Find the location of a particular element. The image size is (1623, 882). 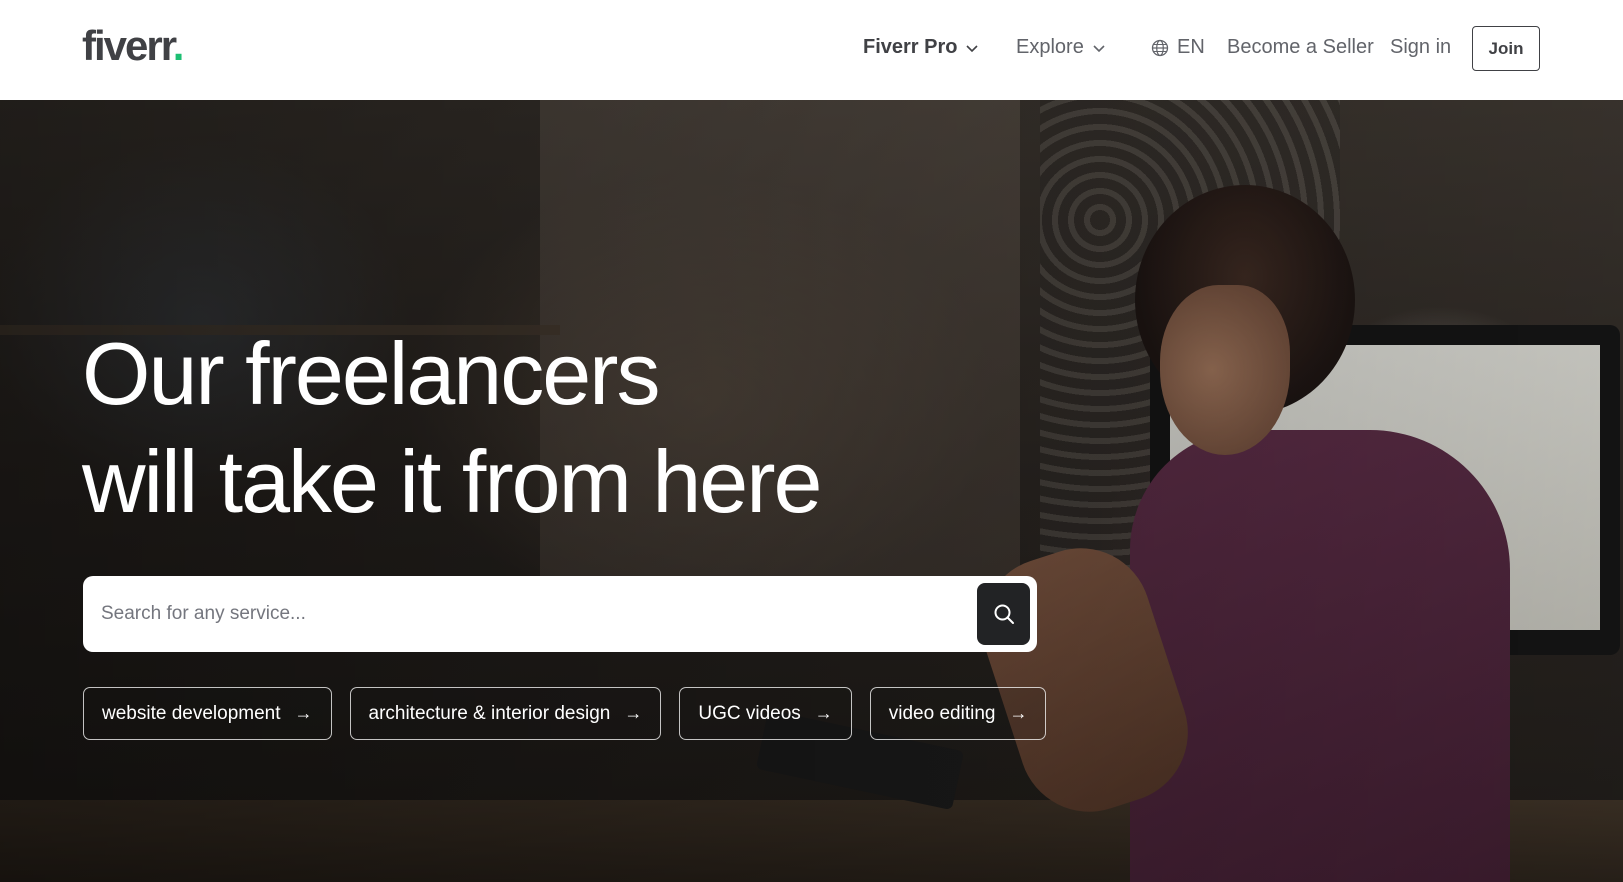

search-input is located at coordinates (531, 614).